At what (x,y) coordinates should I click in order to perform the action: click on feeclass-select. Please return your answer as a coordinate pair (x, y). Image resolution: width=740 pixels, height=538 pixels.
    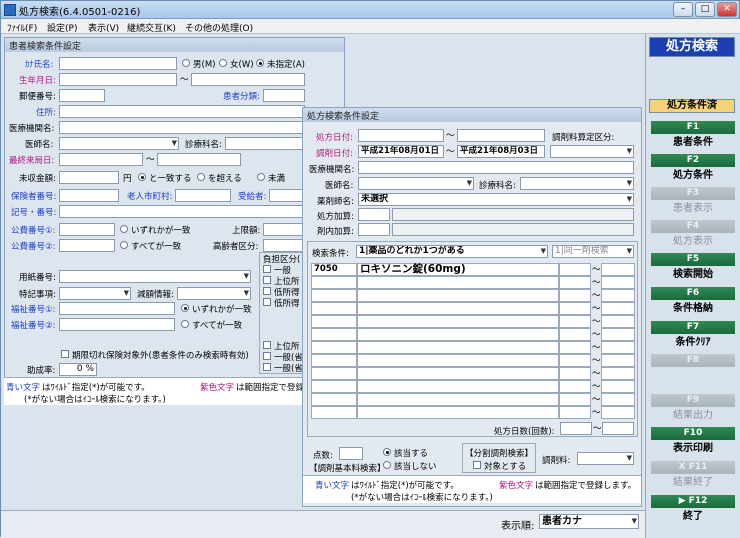
    Looking at the image, I should click on (592, 151).